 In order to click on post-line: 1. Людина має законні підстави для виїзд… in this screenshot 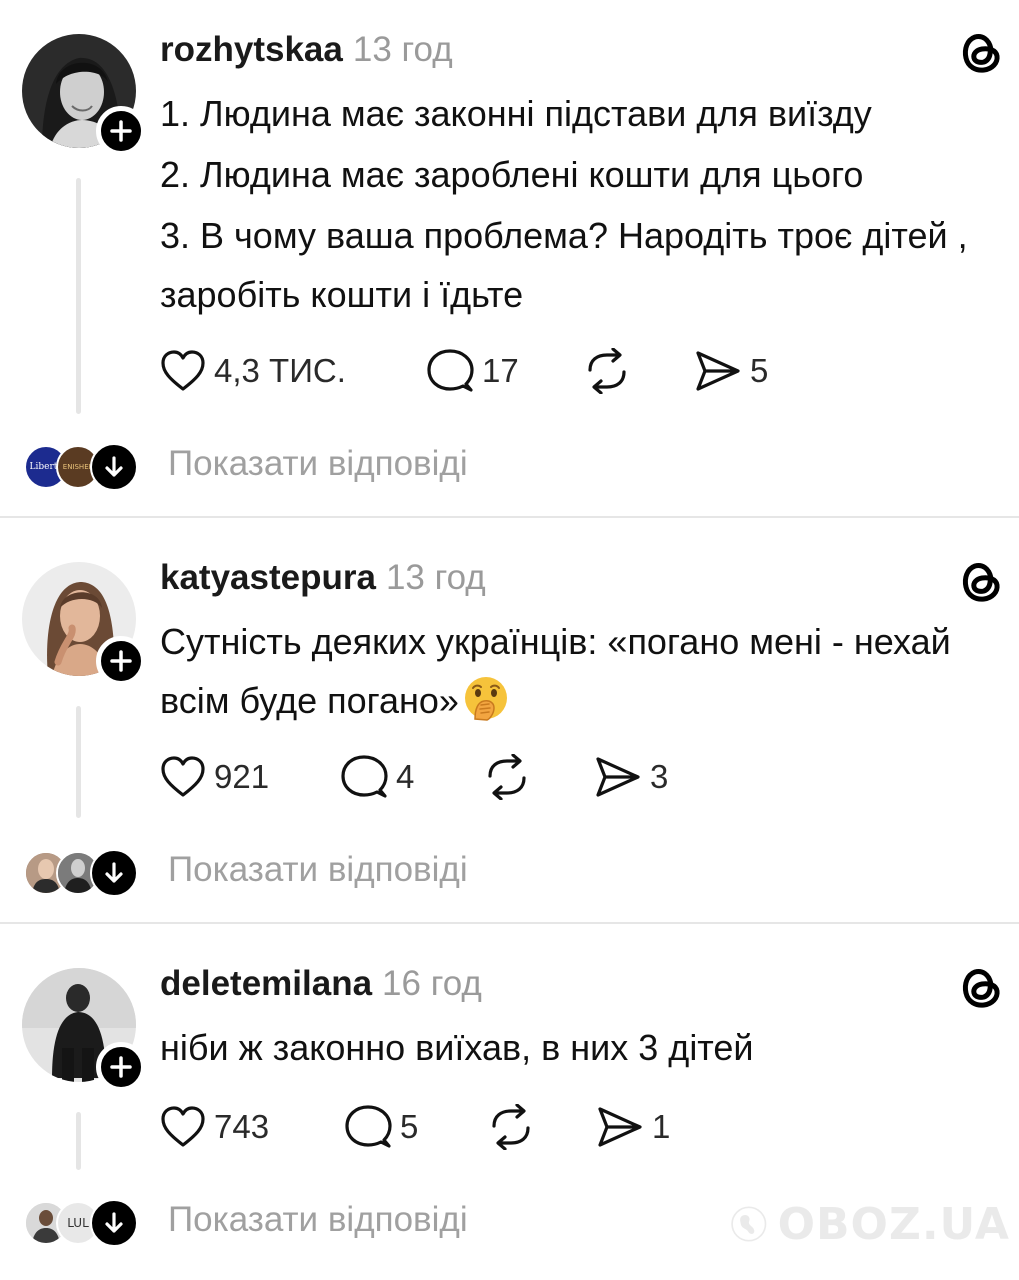, I will do `click(516, 113)`.